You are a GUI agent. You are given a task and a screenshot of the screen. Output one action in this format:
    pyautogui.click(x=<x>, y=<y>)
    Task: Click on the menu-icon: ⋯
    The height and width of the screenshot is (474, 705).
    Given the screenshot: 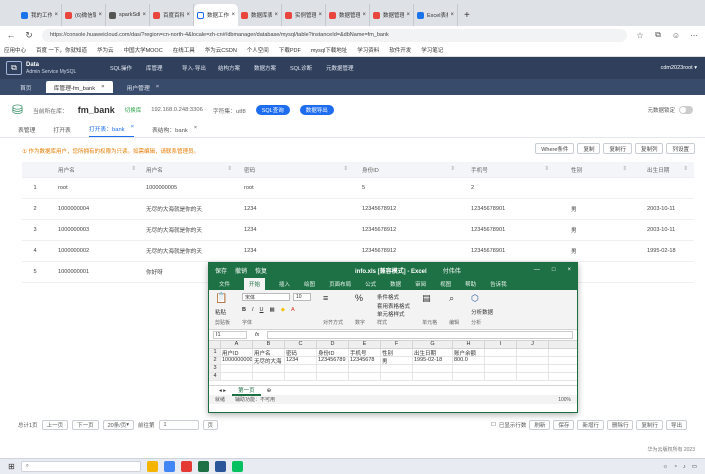 What is the action you would take?
    pyautogui.click(x=694, y=35)
    